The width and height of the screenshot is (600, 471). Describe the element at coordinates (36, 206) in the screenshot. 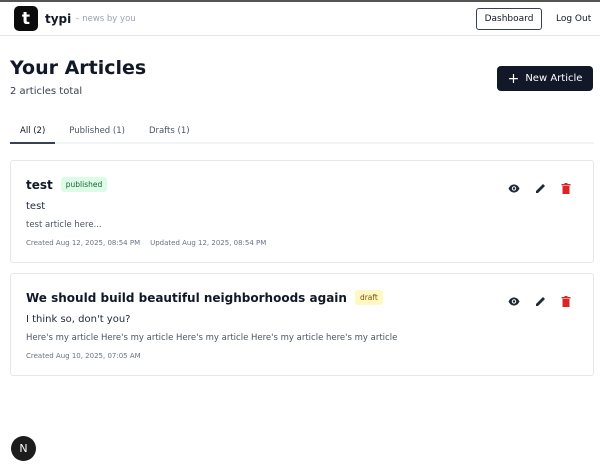

I see `article-subtitle: test` at that location.